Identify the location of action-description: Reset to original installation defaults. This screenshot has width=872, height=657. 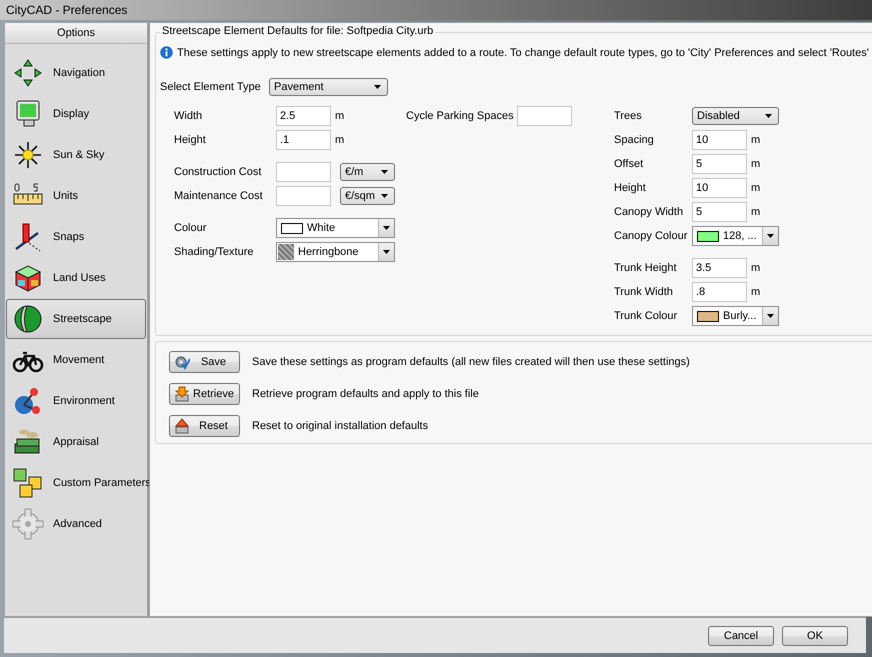
(340, 426).